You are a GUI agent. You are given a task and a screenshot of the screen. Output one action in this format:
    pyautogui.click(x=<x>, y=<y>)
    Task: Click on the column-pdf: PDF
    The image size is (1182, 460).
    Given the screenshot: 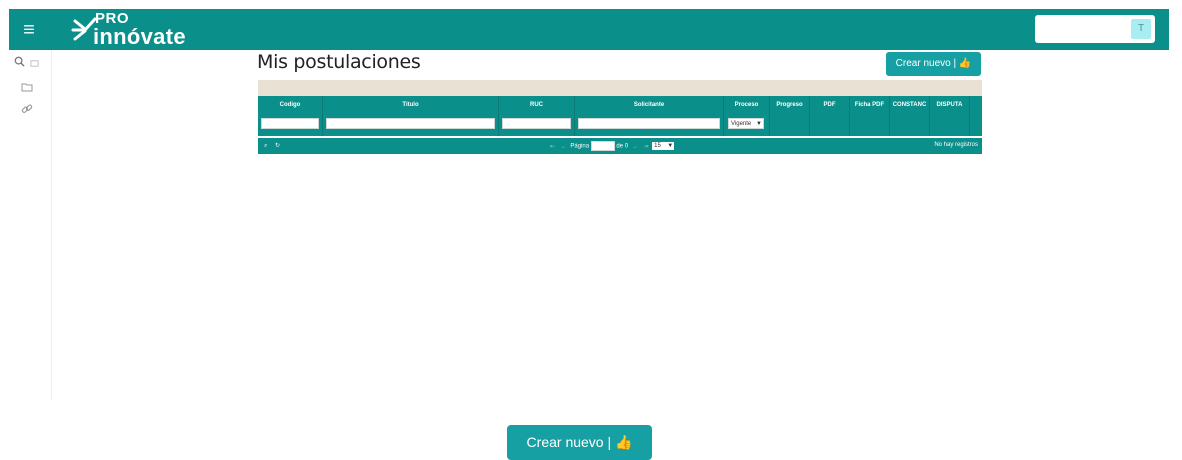 What is the action you would take?
    pyautogui.click(x=830, y=116)
    